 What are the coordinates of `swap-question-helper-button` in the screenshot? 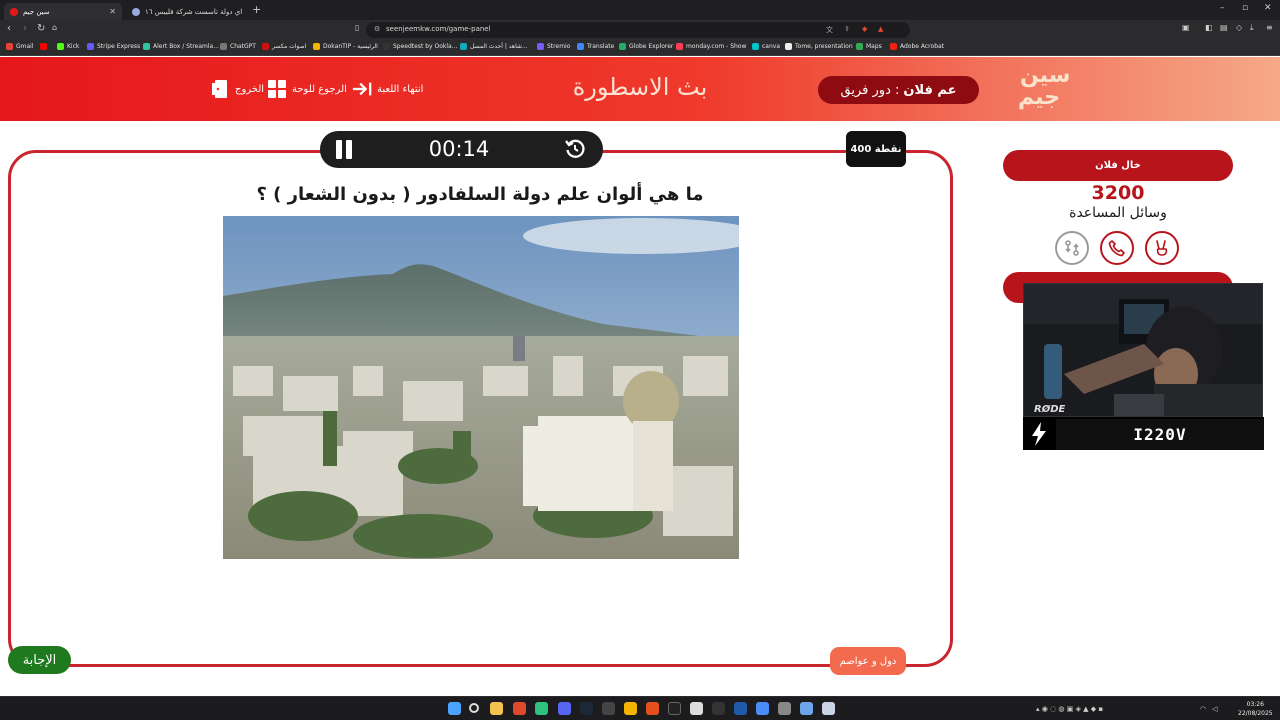 It's located at (1072, 248).